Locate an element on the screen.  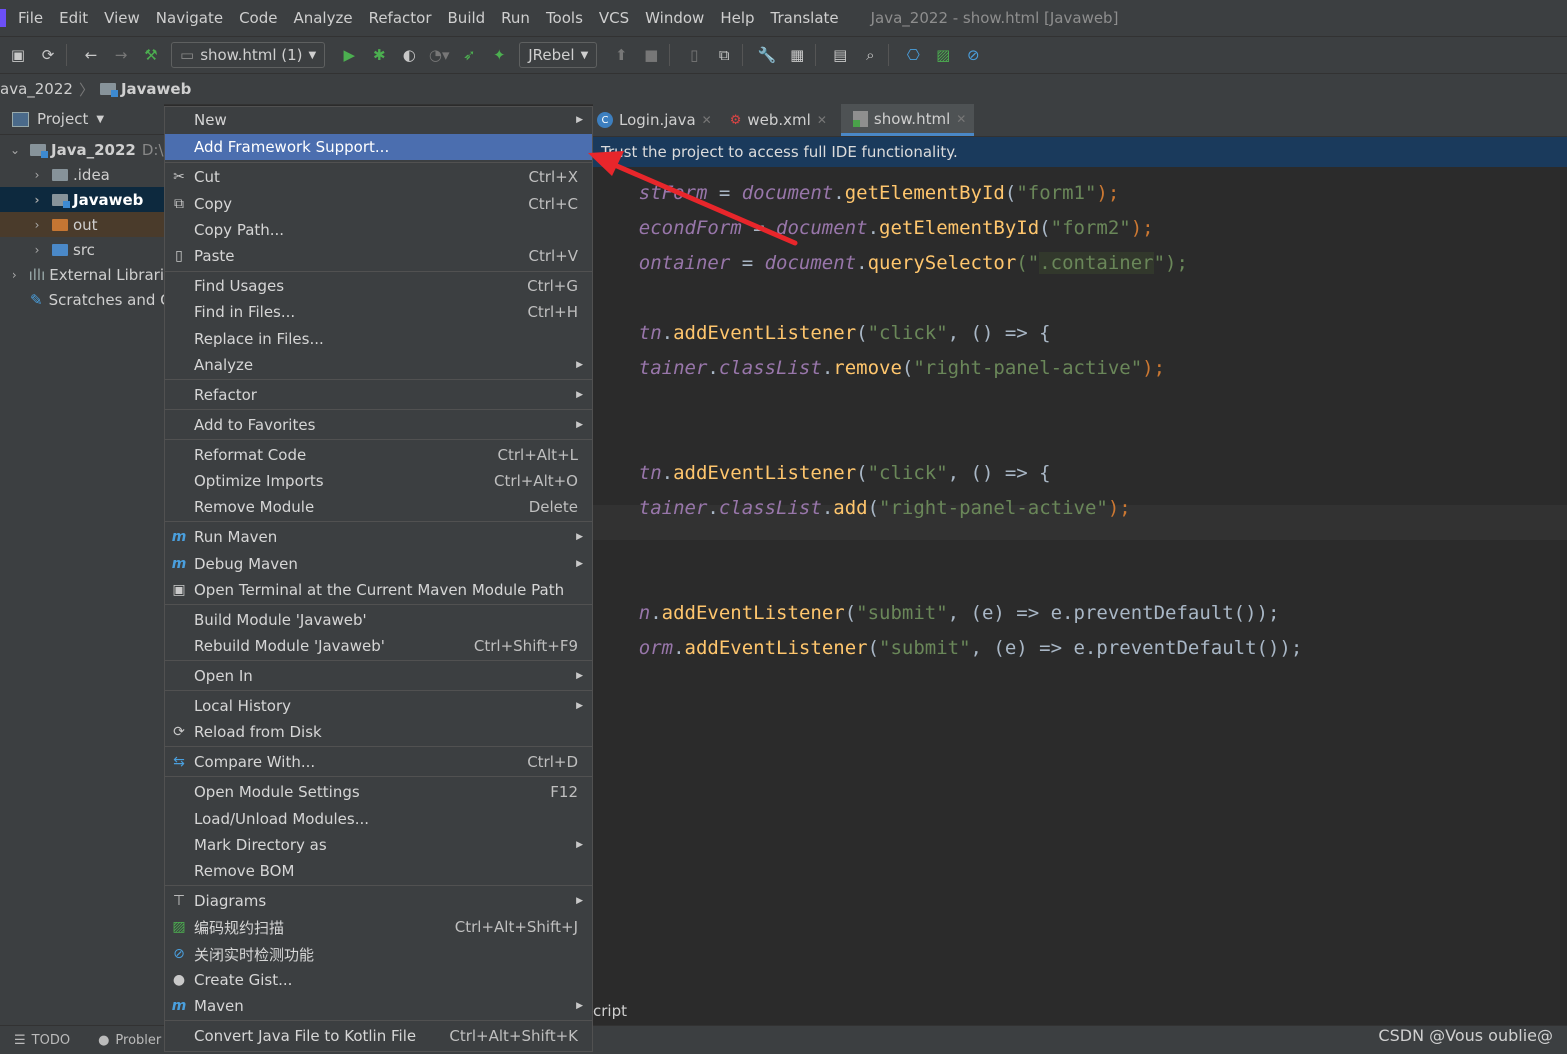
deploy-icon: ⧉ is located at coordinates (724, 55).